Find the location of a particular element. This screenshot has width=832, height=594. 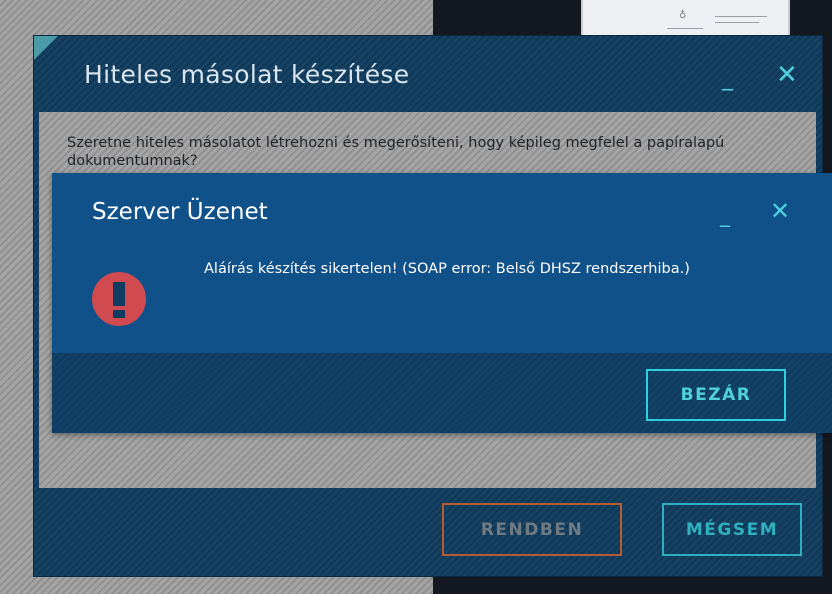

dialog-corner-accent is located at coordinates (46, 48).